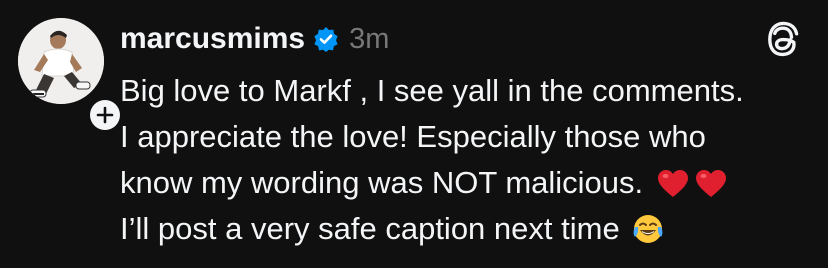 The image size is (828, 268). Describe the element at coordinates (212, 39) in the screenshot. I see `author-username: marcusmims` at that location.